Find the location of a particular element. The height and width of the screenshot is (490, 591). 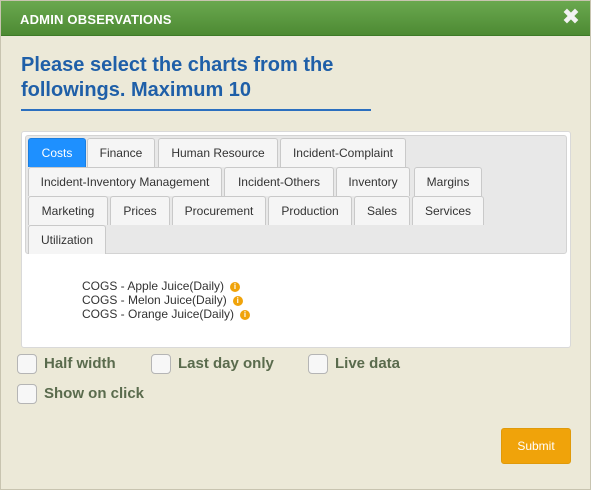

checkbox-label: Live data is located at coordinates (368, 363).